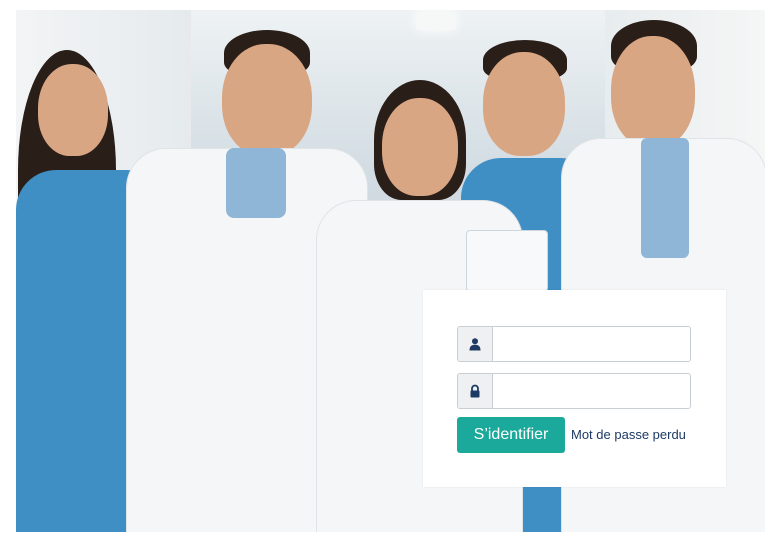  Describe the element at coordinates (436, 21) in the screenshot. I see `photo-ceiling-light` at that location.